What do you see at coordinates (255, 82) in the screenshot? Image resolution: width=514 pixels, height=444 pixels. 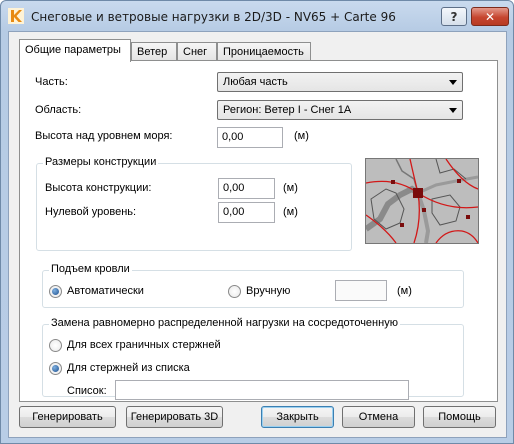 I see `part-select-value: Любая часть` at bounding box center [255, 82].